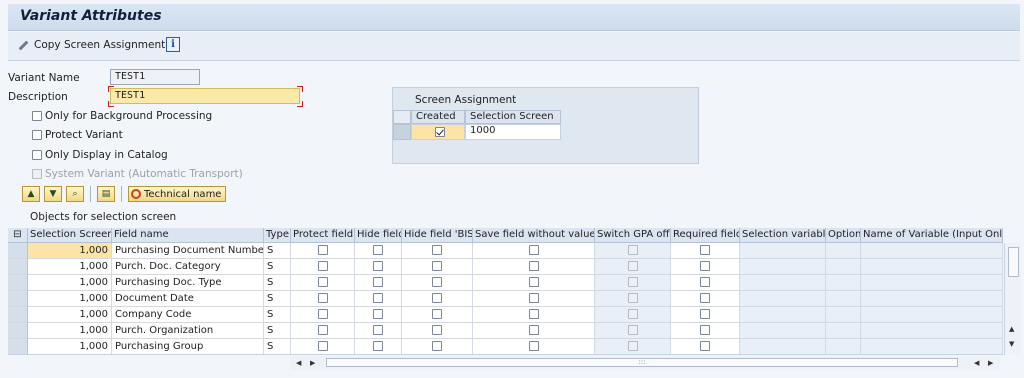  What do you see at coordinates (378, 235) in the screenshot?
I see `hide-field-header: Hide field` at bounding box center [378, 235].